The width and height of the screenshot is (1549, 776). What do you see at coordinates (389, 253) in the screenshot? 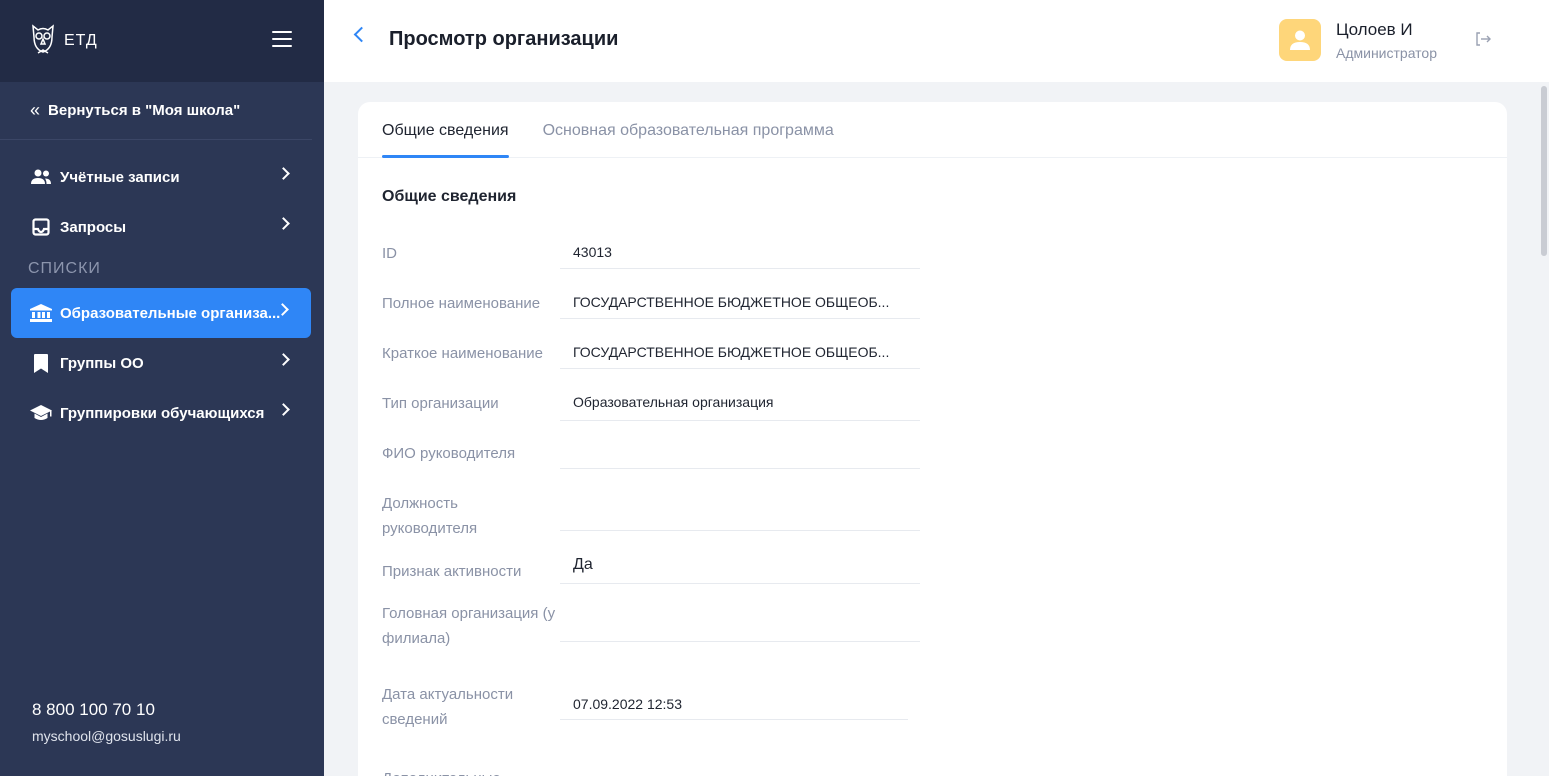
I see `field-label-id: ID` at bounding box center [389, 253].